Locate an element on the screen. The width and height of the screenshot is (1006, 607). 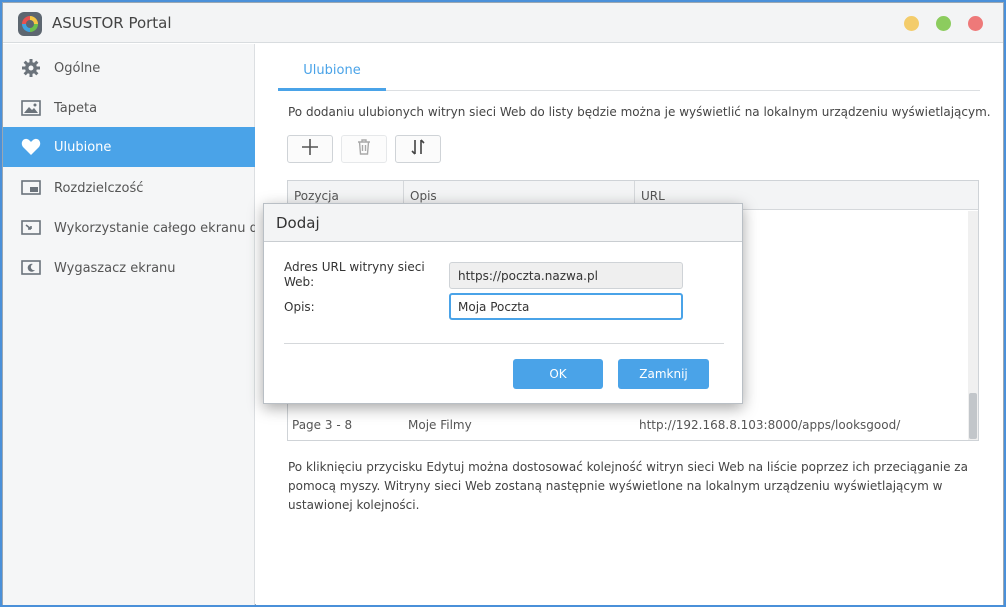
dialog-divider is located at coordinates (504, 343).